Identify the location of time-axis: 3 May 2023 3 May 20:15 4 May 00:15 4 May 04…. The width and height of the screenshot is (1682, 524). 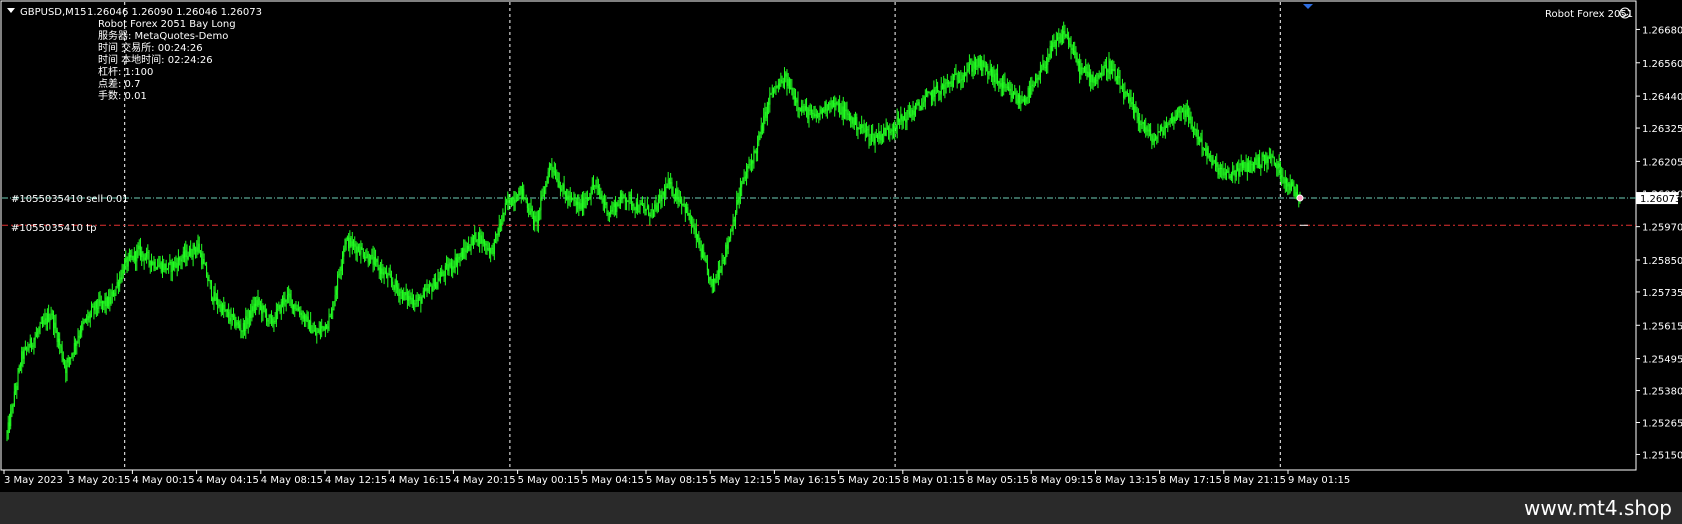
(676, 478).